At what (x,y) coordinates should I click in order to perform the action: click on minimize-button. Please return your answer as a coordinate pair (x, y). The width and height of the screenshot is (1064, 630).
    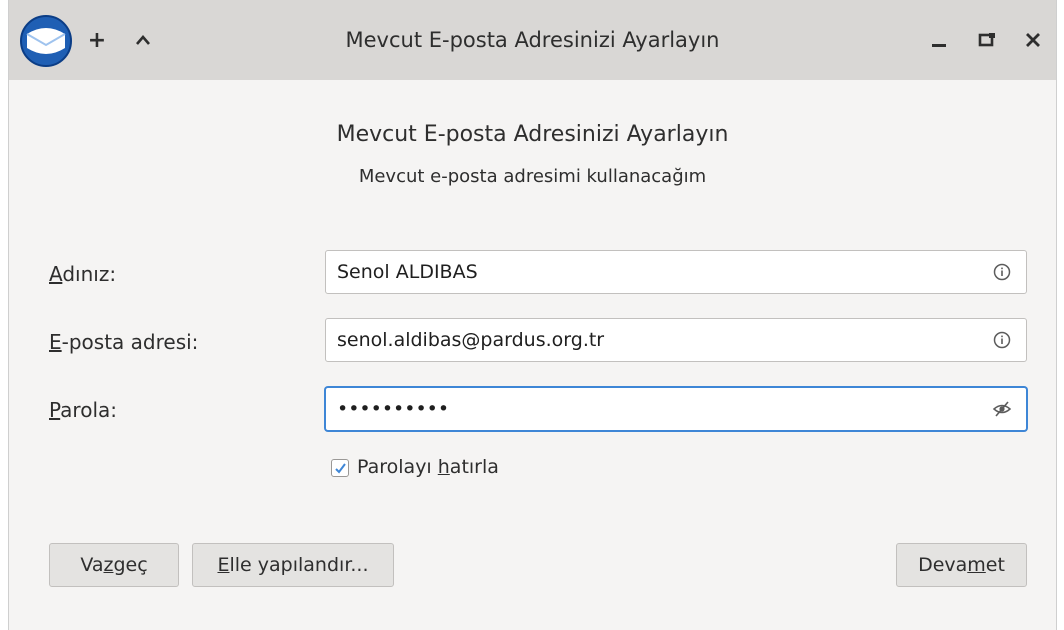
    Looking at the image, I should click on (939, 40).